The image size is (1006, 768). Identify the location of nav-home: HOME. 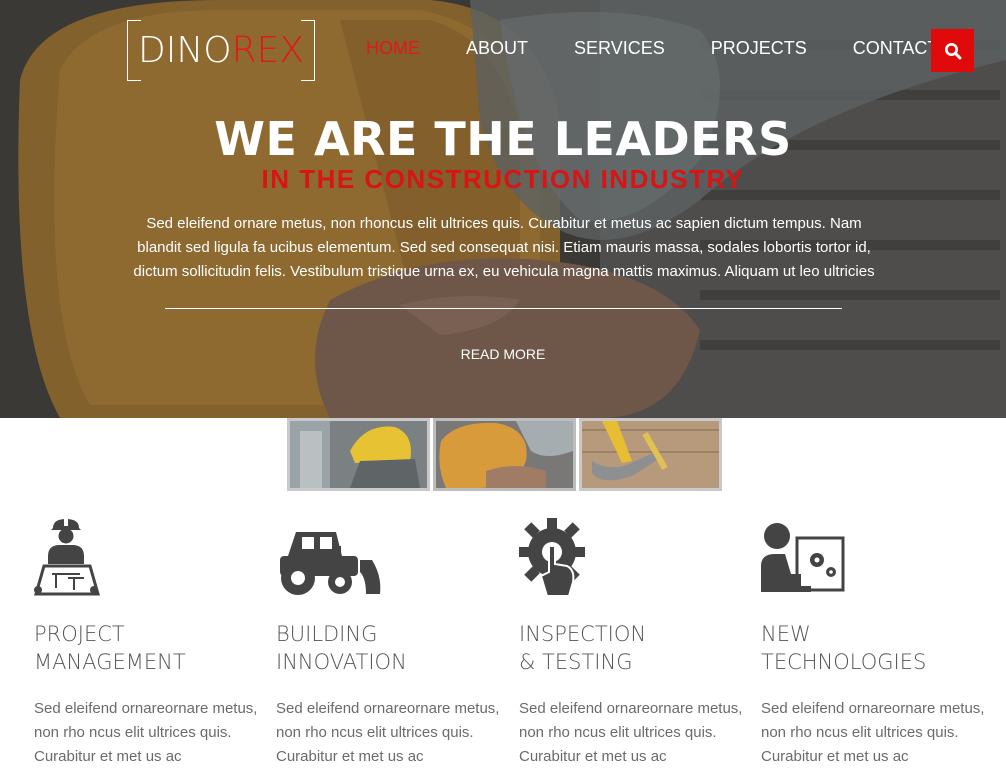
(393, 48).